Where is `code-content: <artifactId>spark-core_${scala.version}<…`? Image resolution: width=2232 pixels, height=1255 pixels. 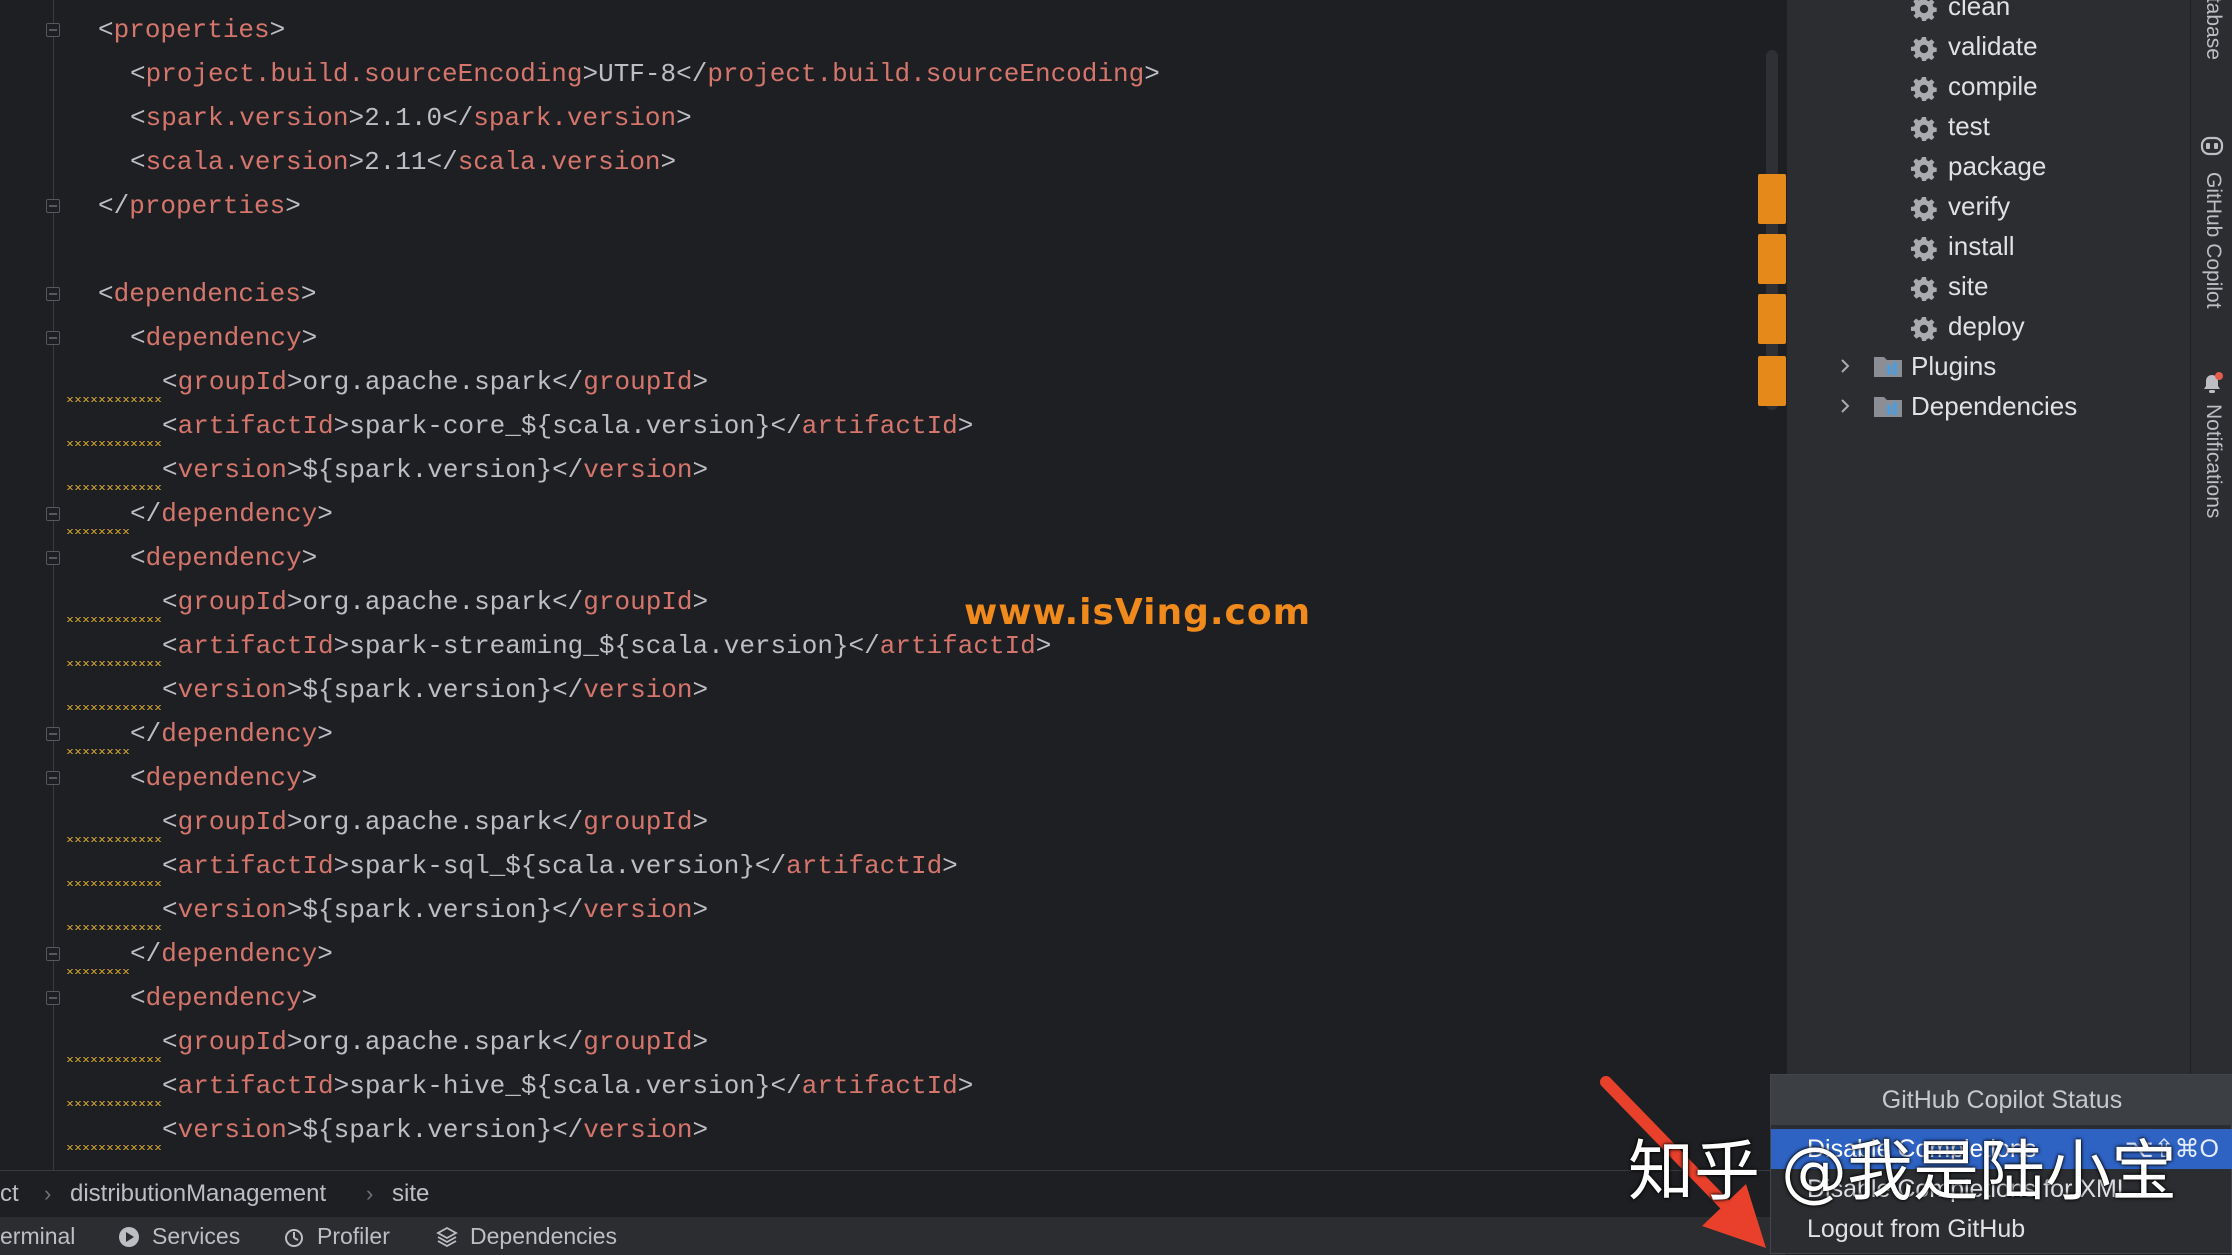
code-content: <artifactId>spark-core_${scala.version}<… is located at coordinates (568, 426).